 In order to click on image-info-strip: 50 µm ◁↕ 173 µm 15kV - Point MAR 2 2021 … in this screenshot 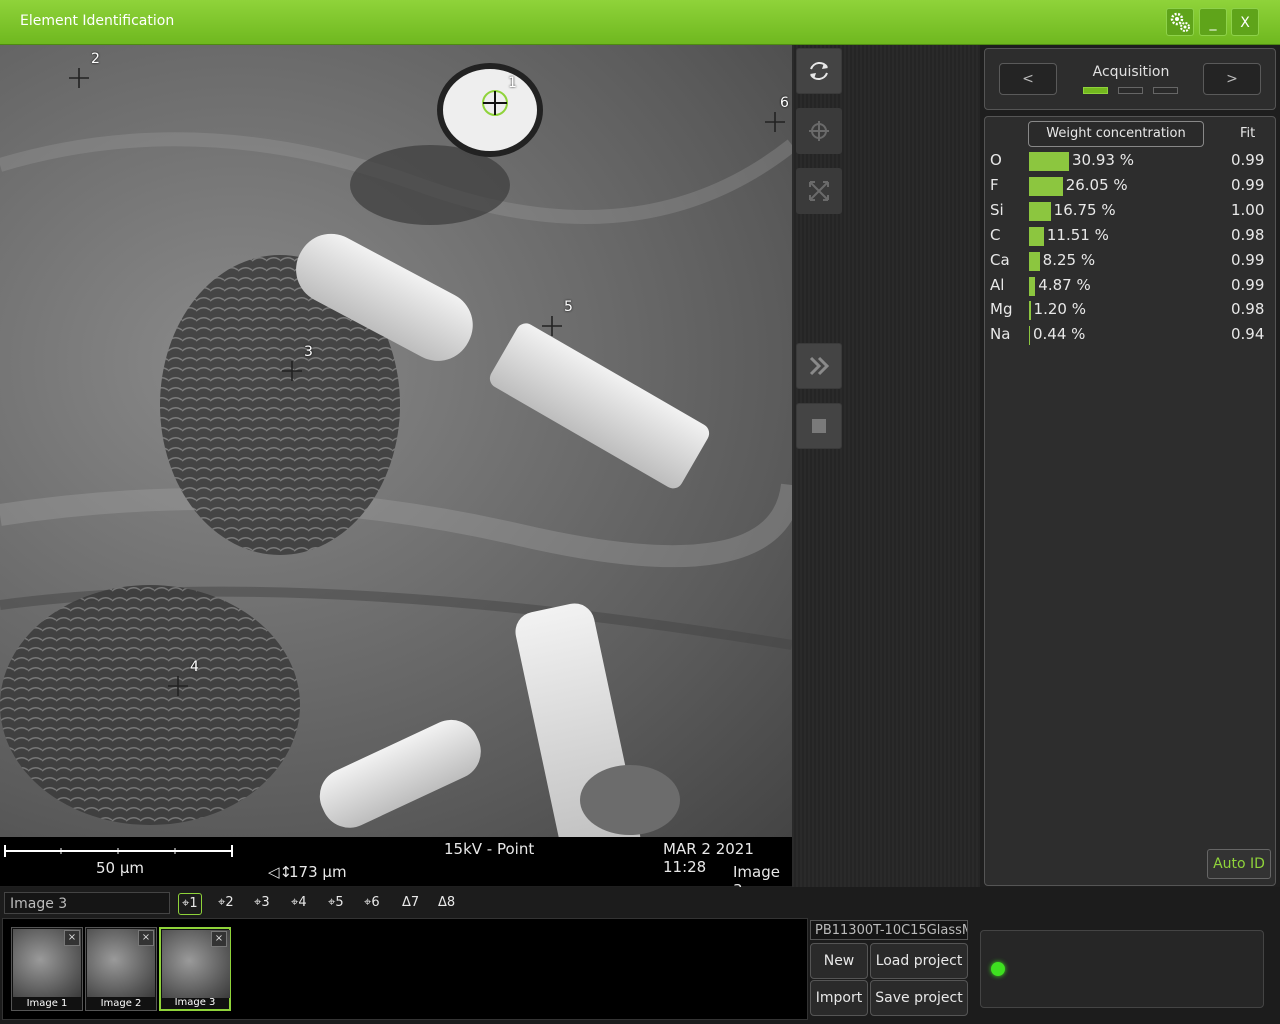, I will do `click(396, 868)`.